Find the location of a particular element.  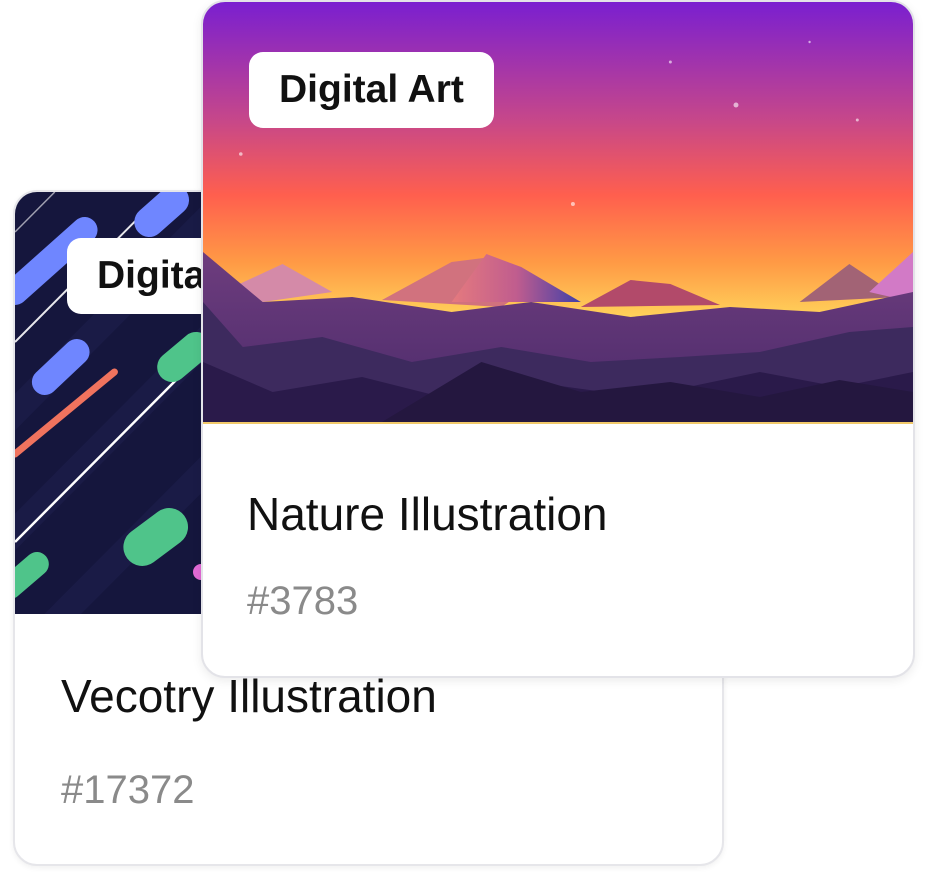

card-title: Nature Illustration is located at coordinates (427, 514).